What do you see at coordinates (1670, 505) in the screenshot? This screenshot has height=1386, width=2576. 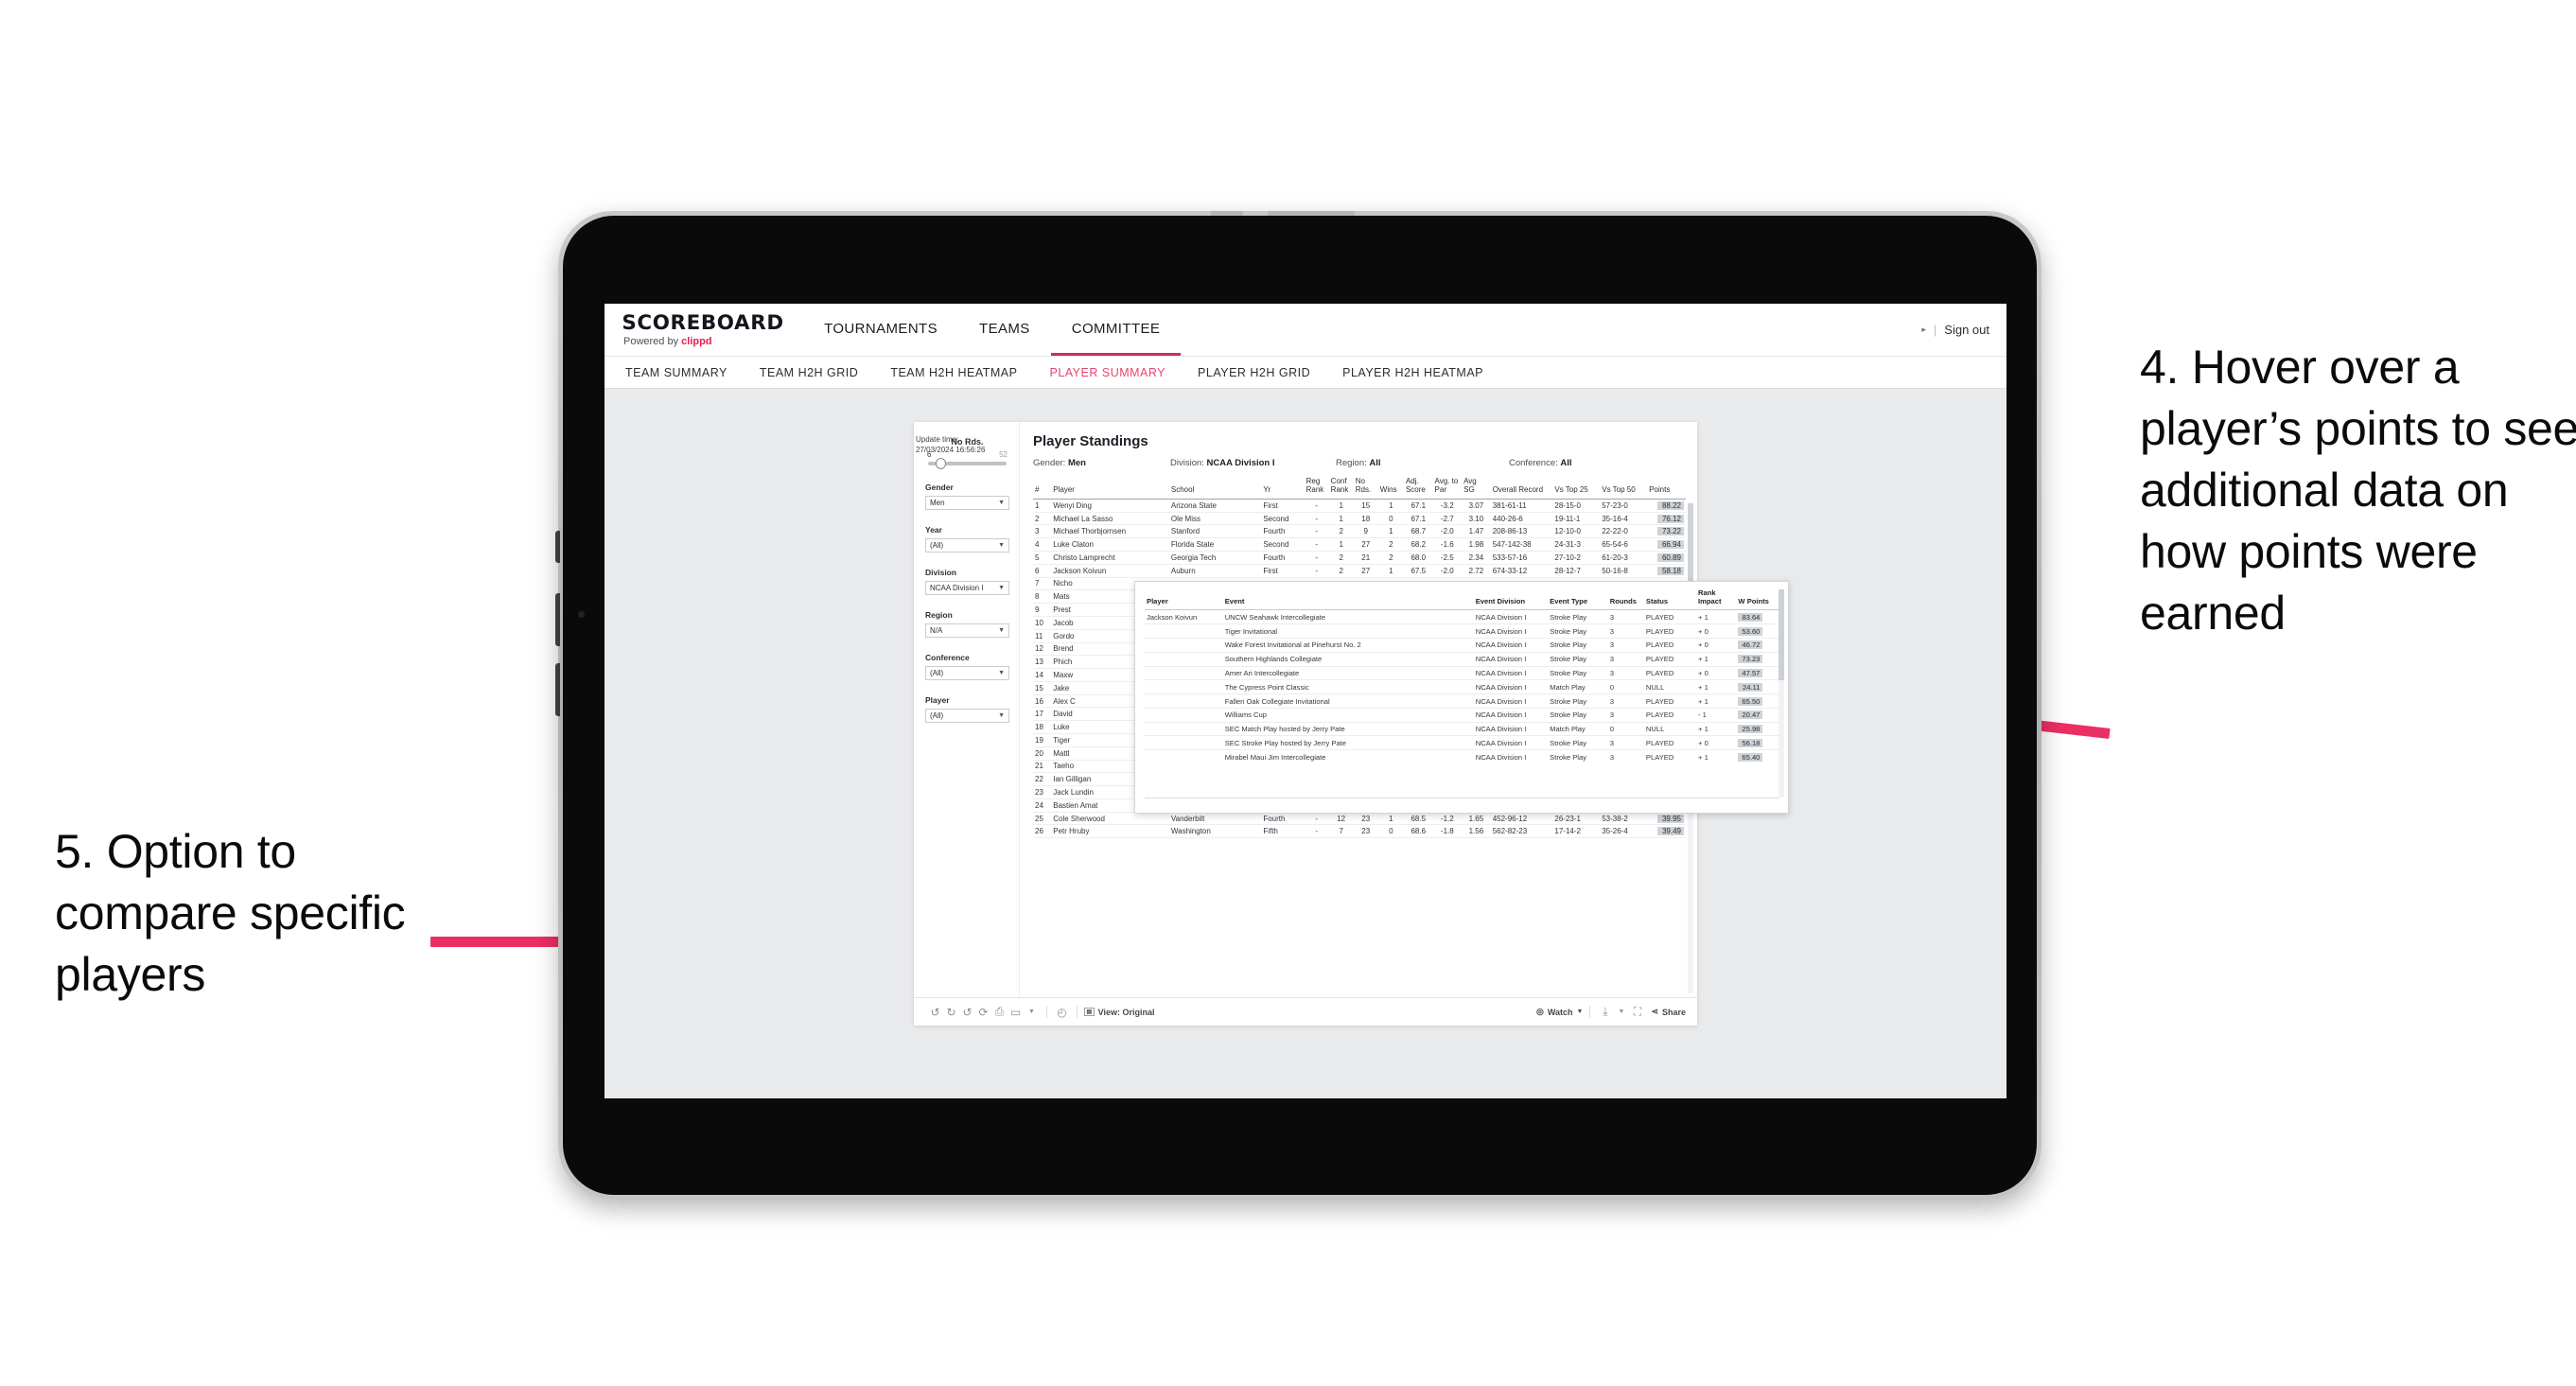 I see `points-badge: 88.22` at bounding box center [1670, 505].